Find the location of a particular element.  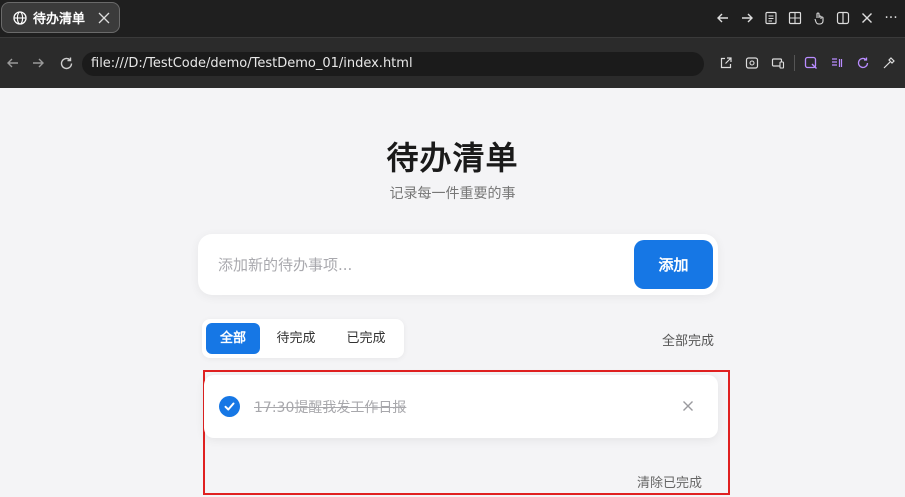

globe-icon is located at coordinates (20, 17).